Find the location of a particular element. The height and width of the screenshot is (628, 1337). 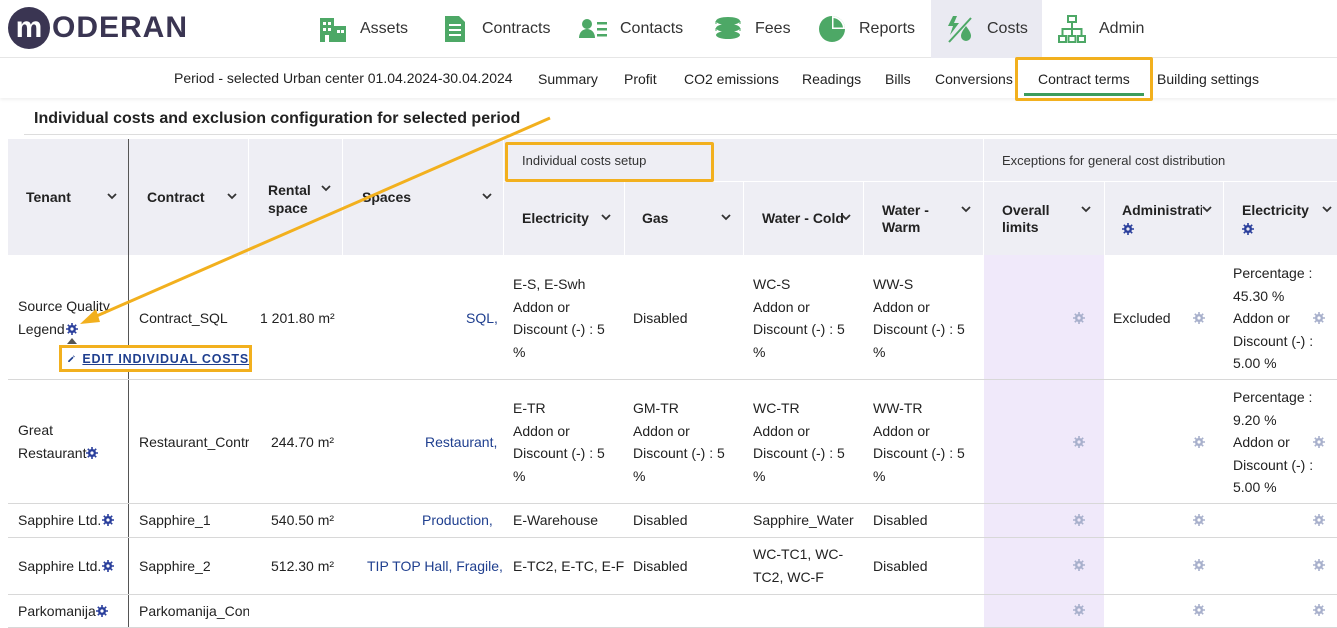

pie-chart-icon is located at coordinates (832, 29).